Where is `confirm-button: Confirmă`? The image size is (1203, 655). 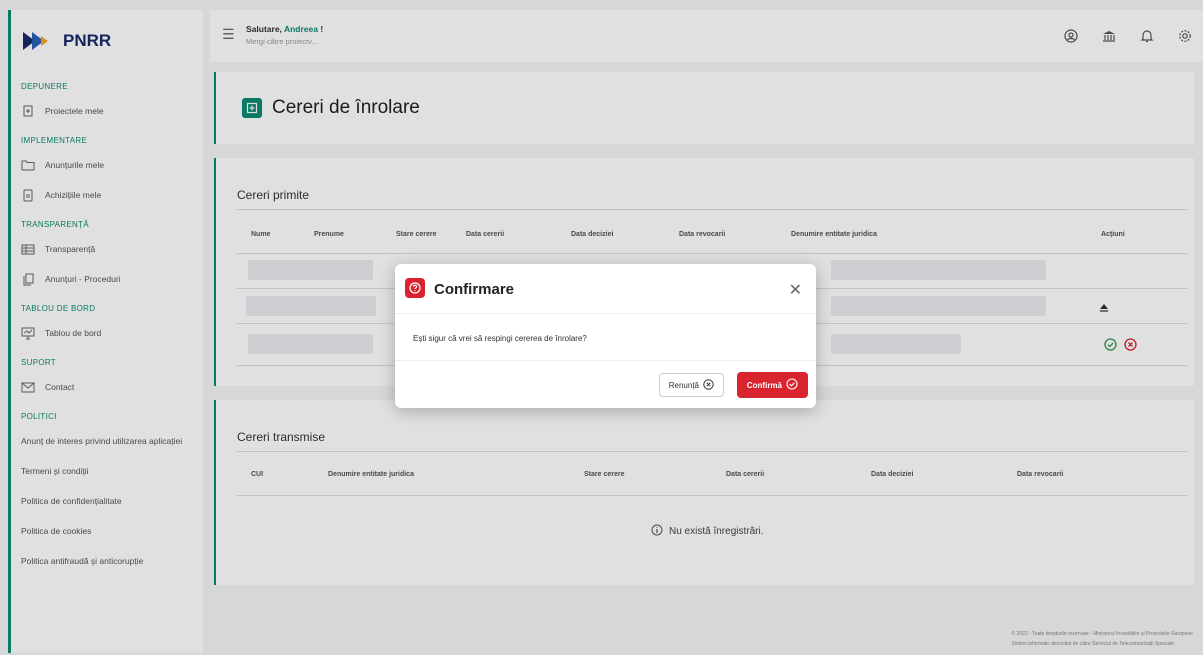
confirm-button: Confirmă is located at coordinates (772, 385).